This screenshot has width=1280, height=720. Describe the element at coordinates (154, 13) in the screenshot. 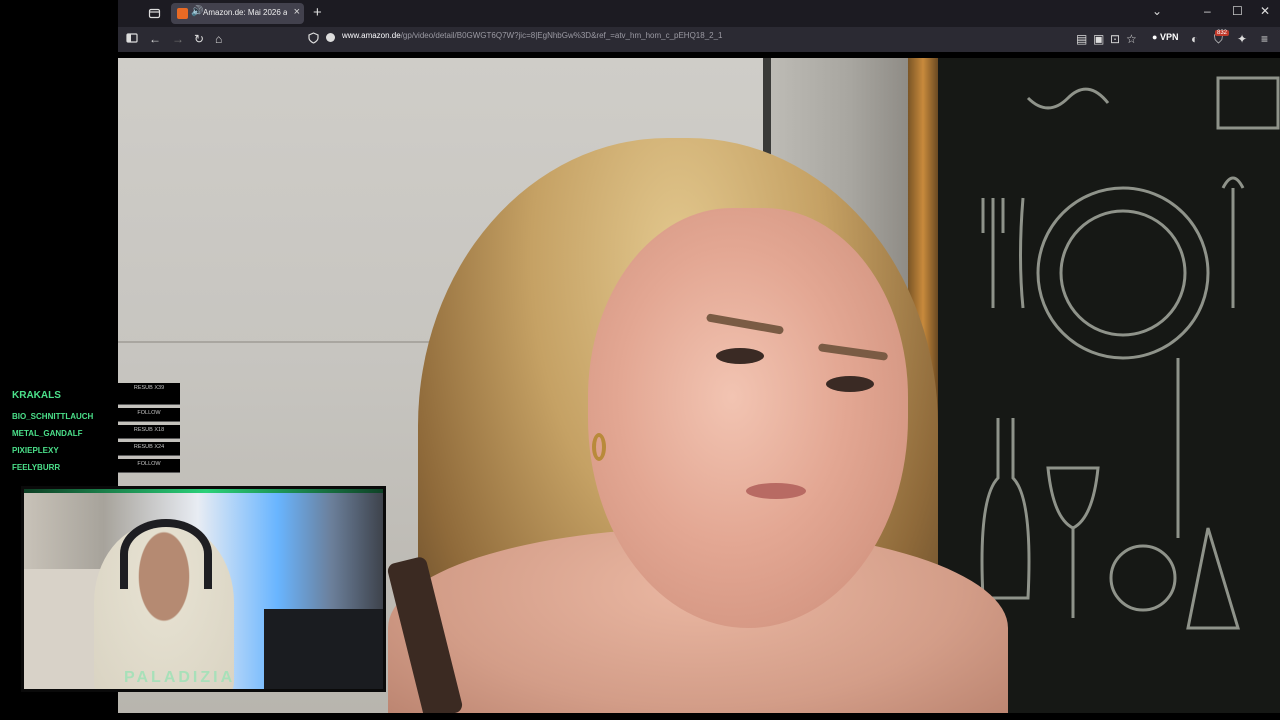

I see `tab-overview-icon` at that location.